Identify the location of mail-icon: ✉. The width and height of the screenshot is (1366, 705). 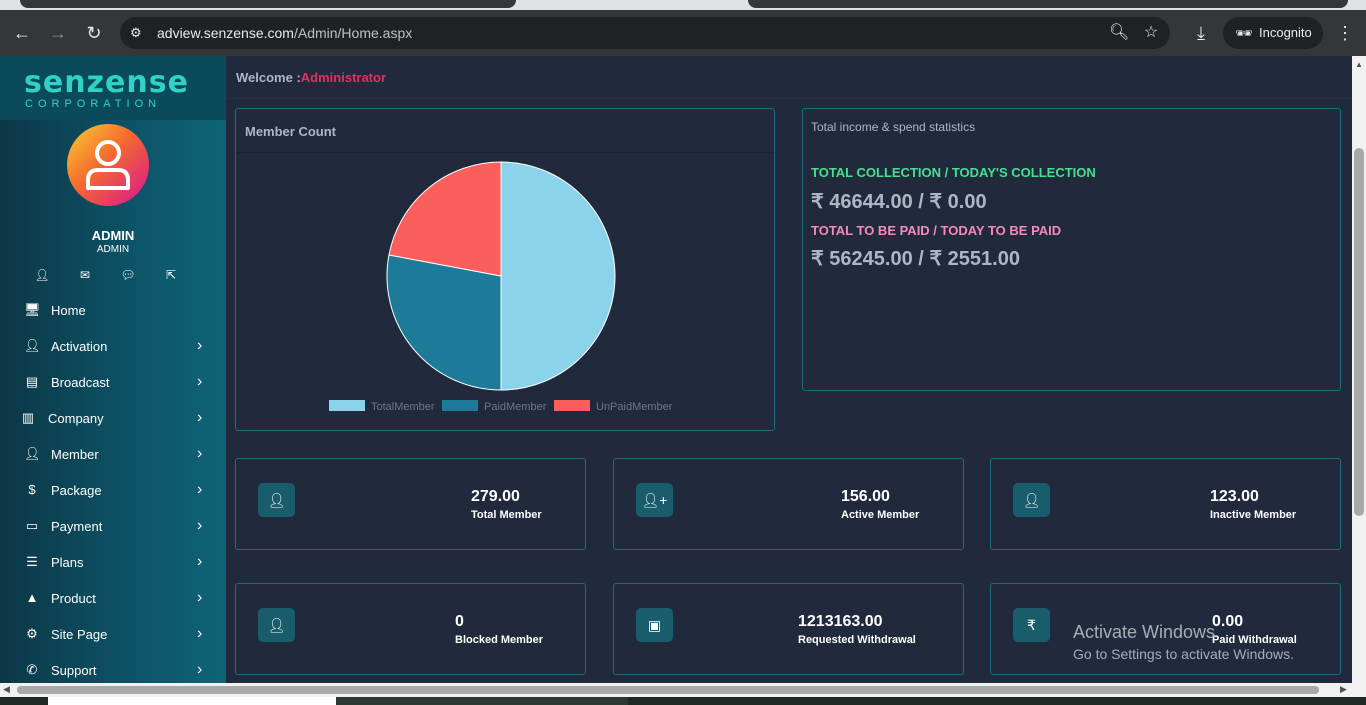
(85, 275).